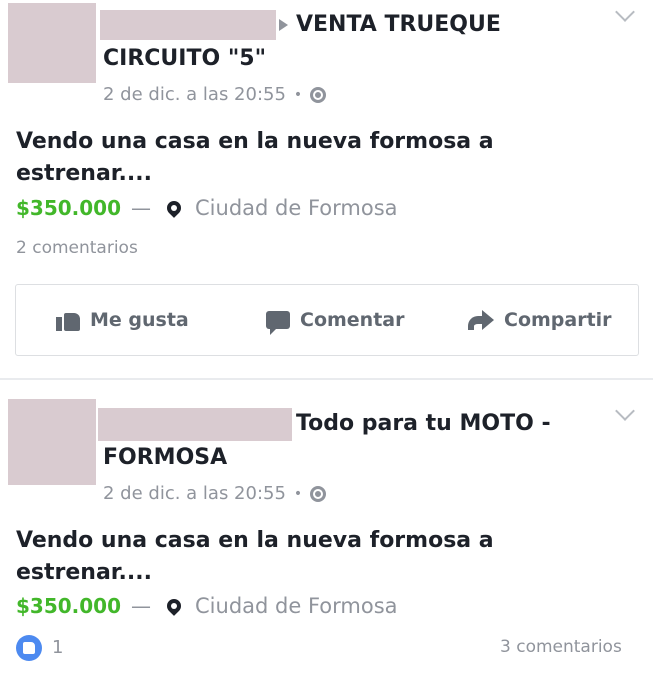 The width and height of the screenshot is (653, 675). What do you see at coordinates (57, 647) in the screenshot?
I see `likes-count: 1` at bounding box center [57, 647].